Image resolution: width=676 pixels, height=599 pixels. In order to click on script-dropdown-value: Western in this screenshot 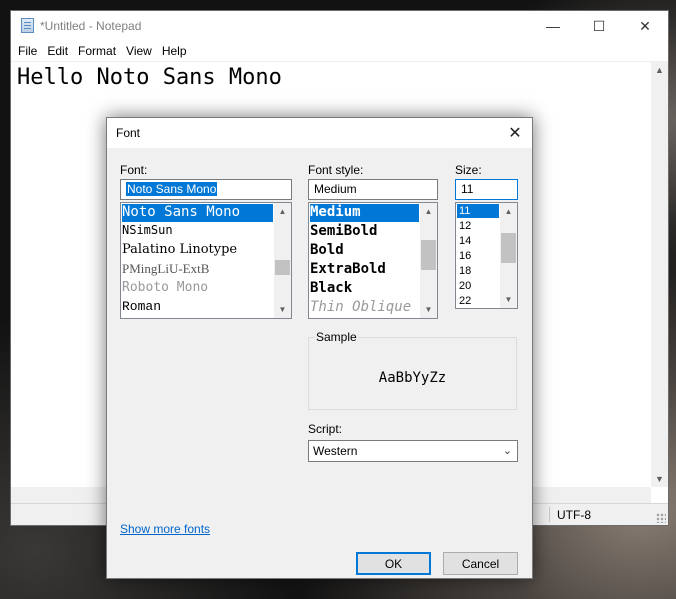, I will do `click(335, 451)`.